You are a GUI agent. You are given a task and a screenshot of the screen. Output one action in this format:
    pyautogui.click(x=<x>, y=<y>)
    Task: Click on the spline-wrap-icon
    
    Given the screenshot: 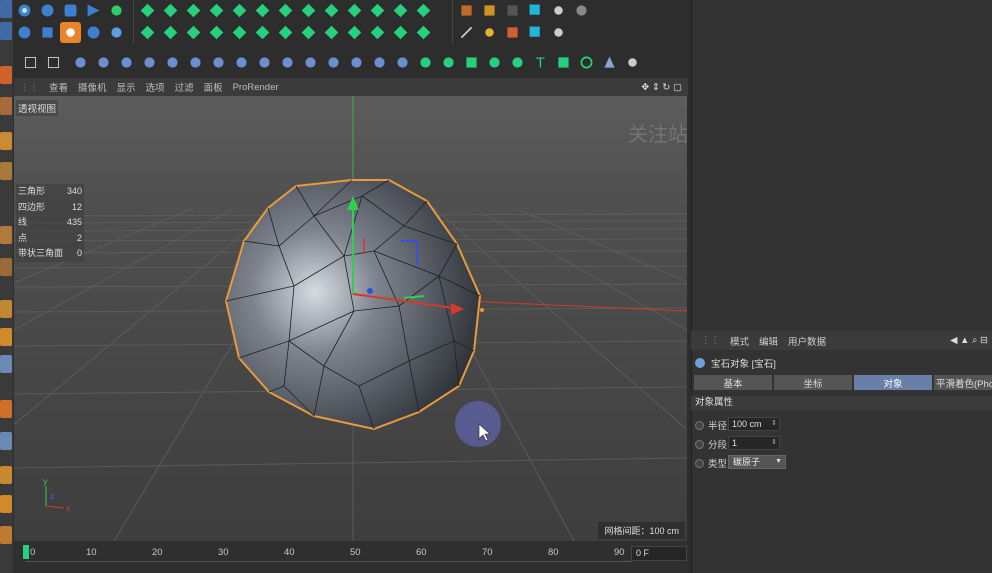 What is the action you would take?
    pyautogui.click(x=377, y=10)
    